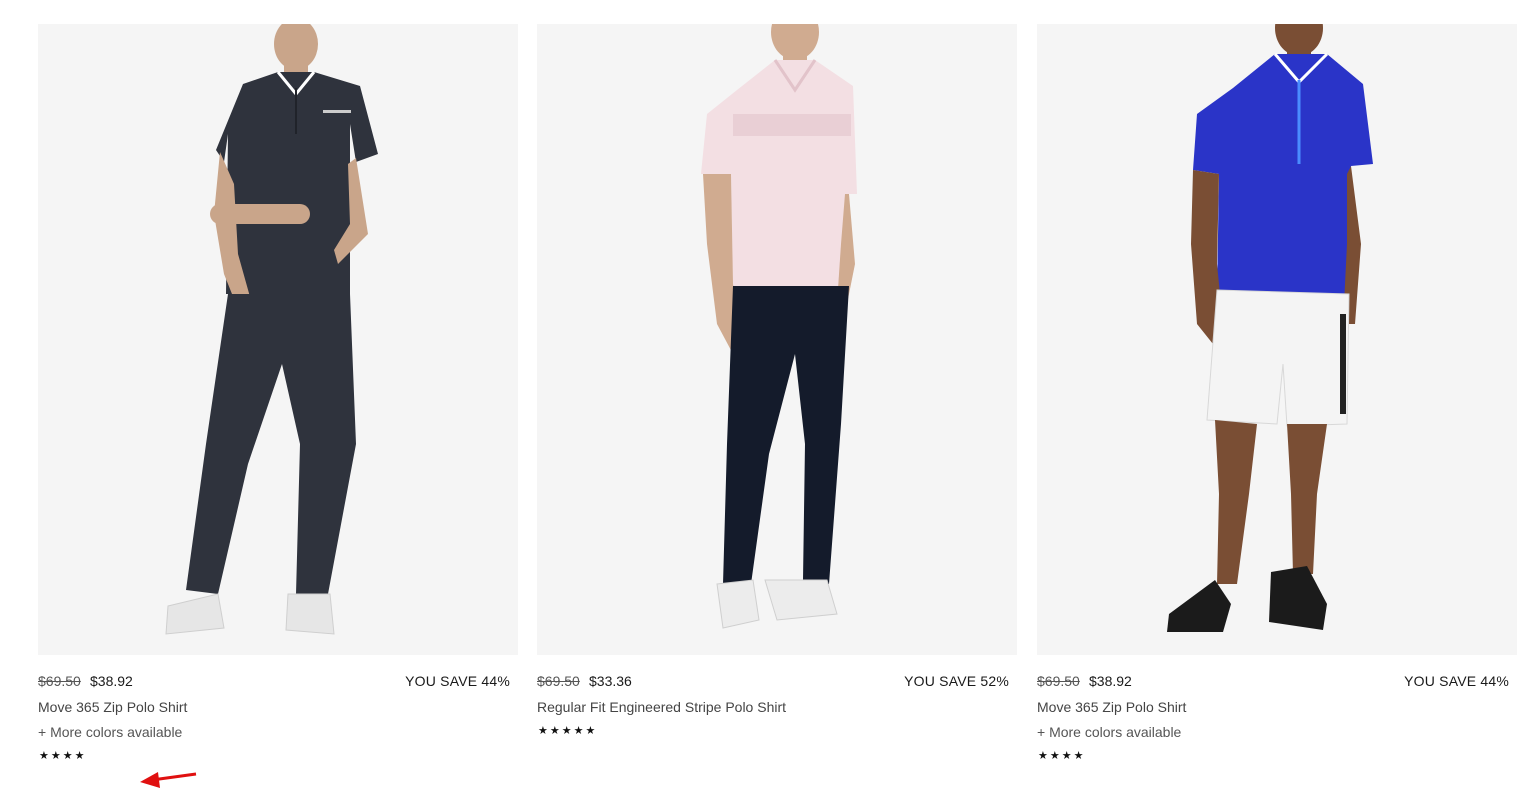  Describe the element at coordinates (956, 681) in the screenshot. I see `savings-badge: YOU SAVE 52%` at that location.